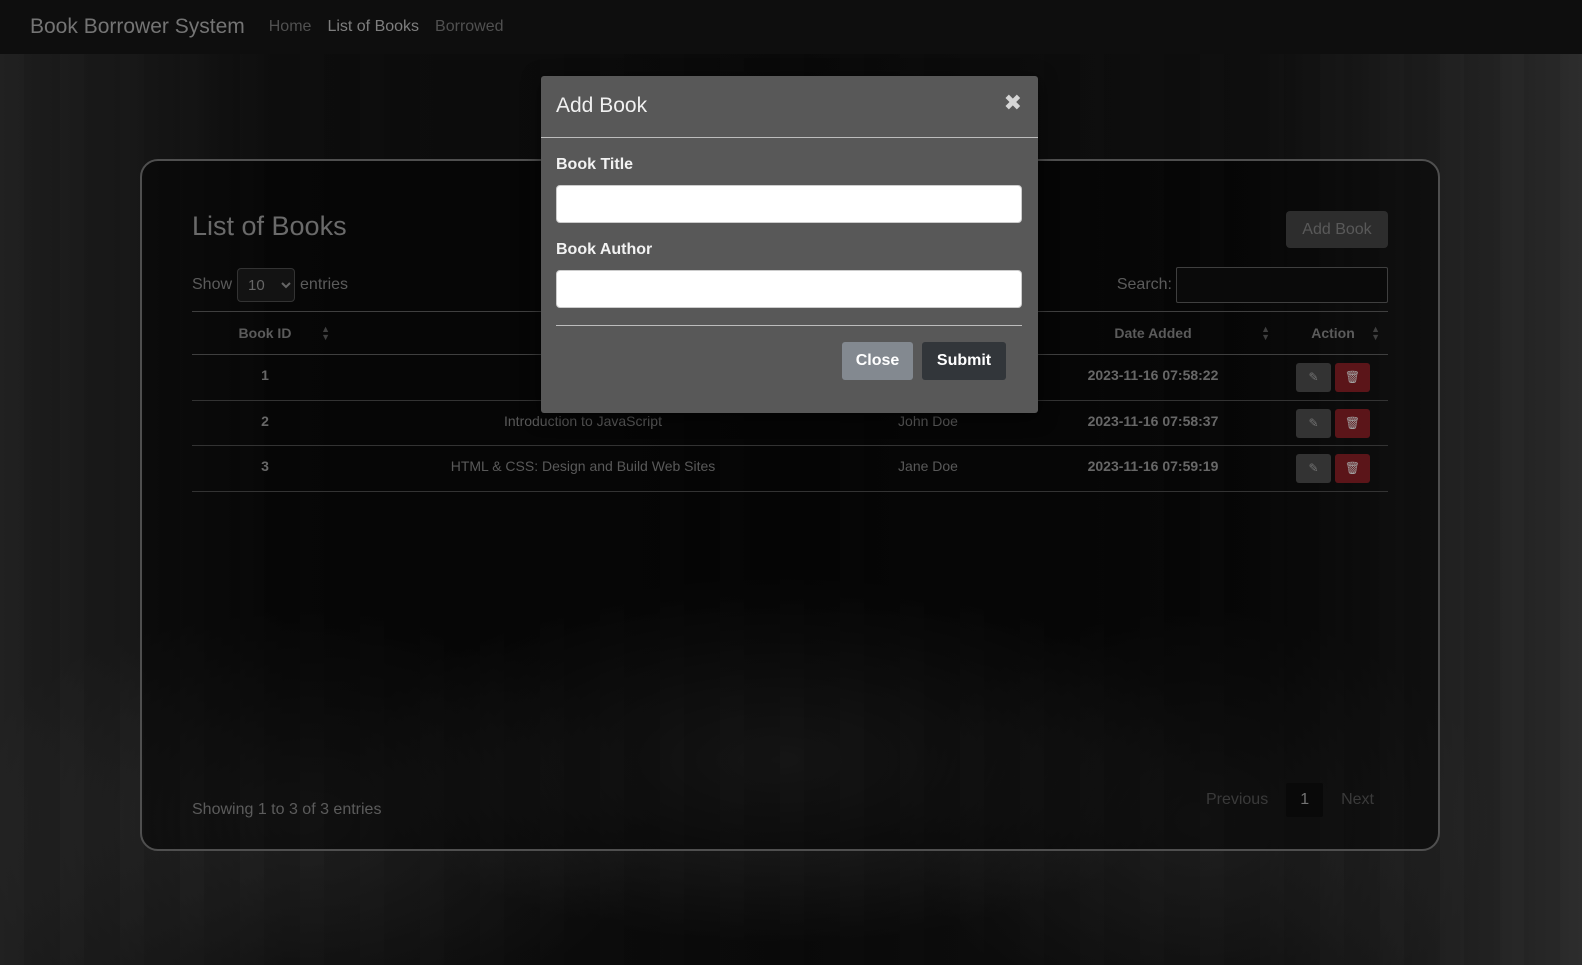  Describe the element at coordinates (604, 249) in the screenshot. I see `book-author-label: Book Author` at that location.